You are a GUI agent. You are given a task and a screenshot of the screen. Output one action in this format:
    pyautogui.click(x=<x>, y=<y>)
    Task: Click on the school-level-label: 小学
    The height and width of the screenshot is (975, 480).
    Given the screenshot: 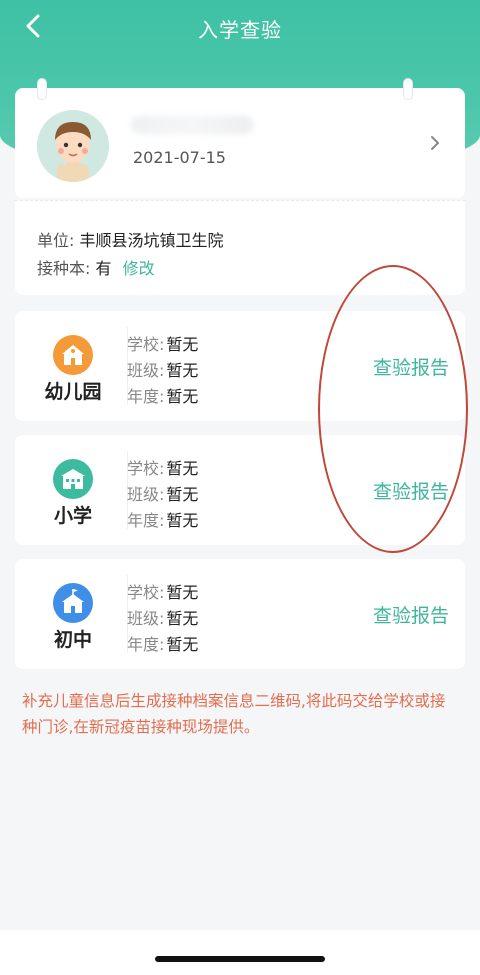 What is the action you would take?
    pyautogui.click(x=72, y=516)
    